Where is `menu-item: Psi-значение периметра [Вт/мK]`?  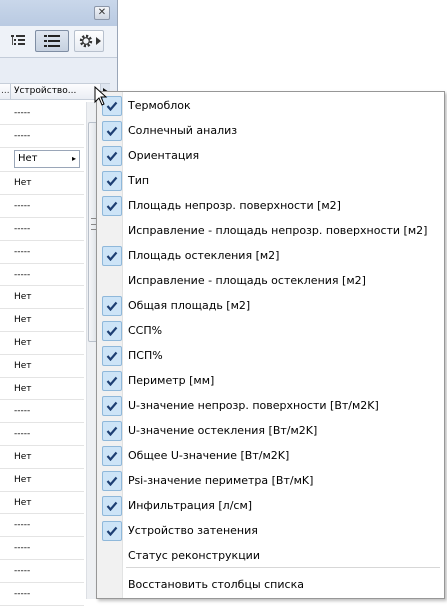 menu-item: Psi-значение периметра [Вт/мK] is located at coordinates (271, 481).